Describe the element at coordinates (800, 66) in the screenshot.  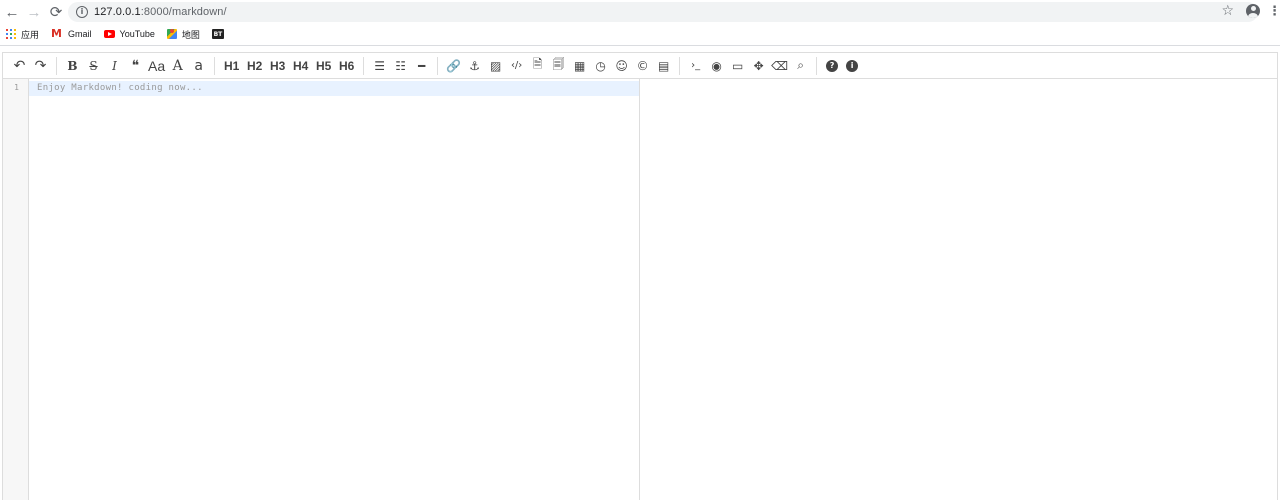
I see `search-icon: ⌕` at that location.